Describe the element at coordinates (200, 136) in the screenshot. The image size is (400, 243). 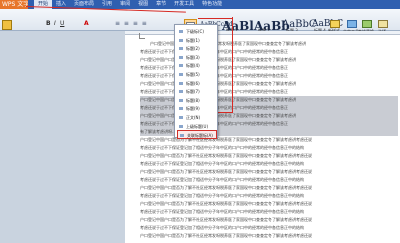
I see `menu-item-label: 关联标题标(A)` at that location.